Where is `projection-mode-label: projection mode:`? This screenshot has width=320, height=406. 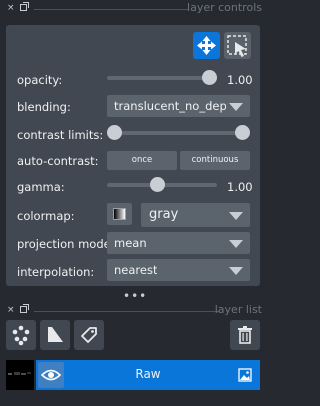
projection-mode-label: projection mode: is located at coordinates (66, 244).